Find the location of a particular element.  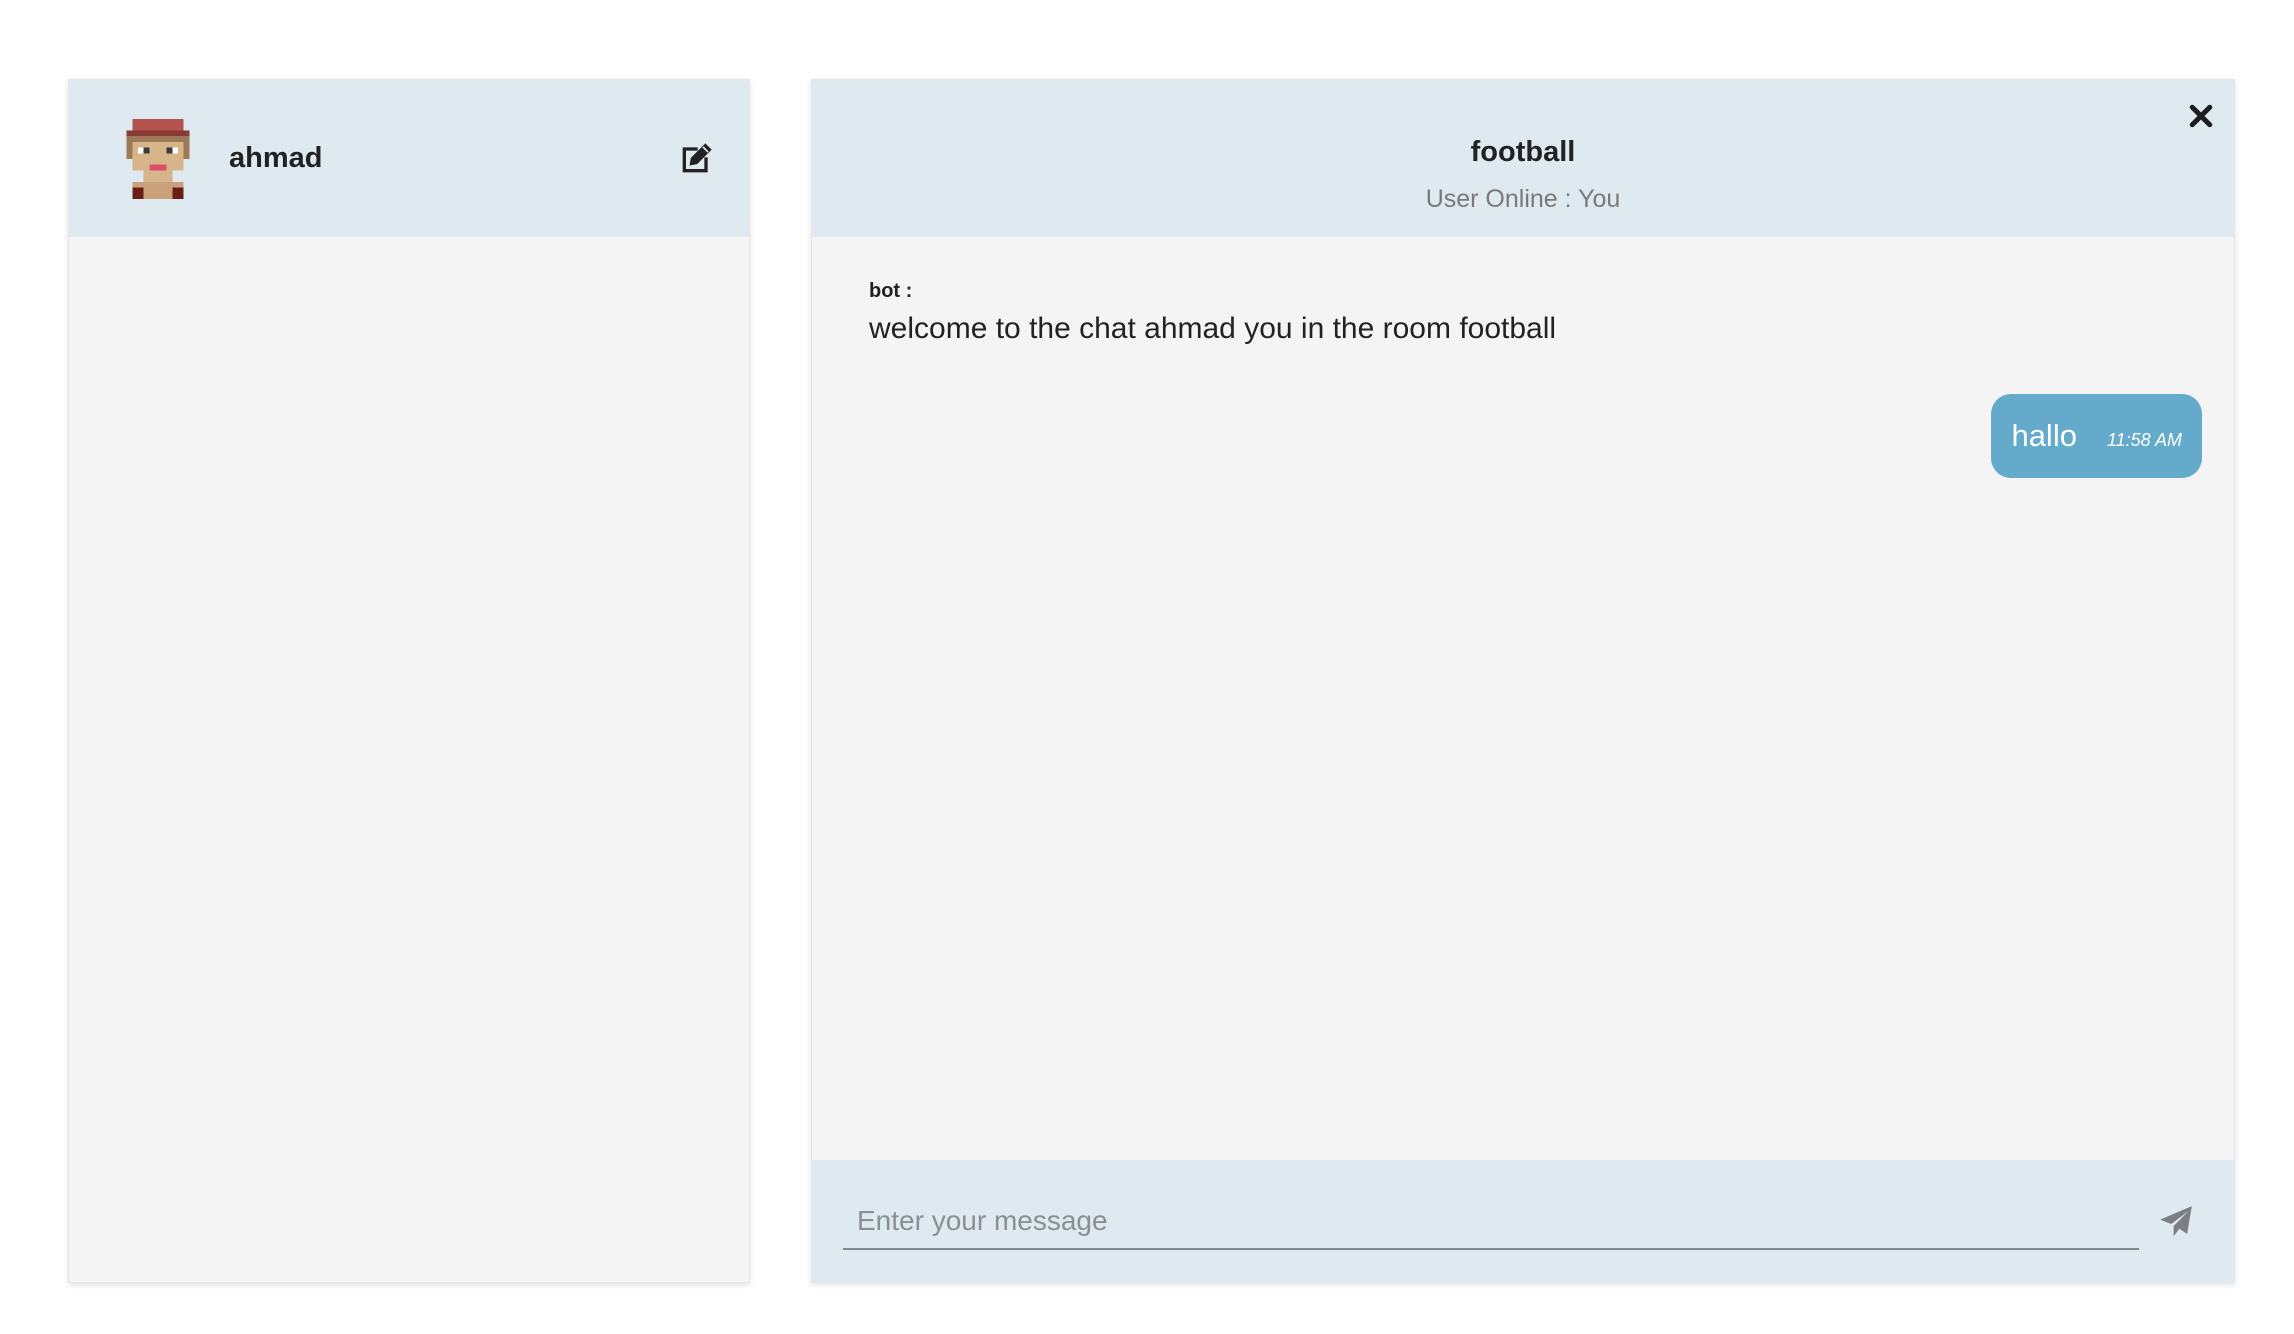

pixel-avatar-icon is located at coordinates (158, 159).